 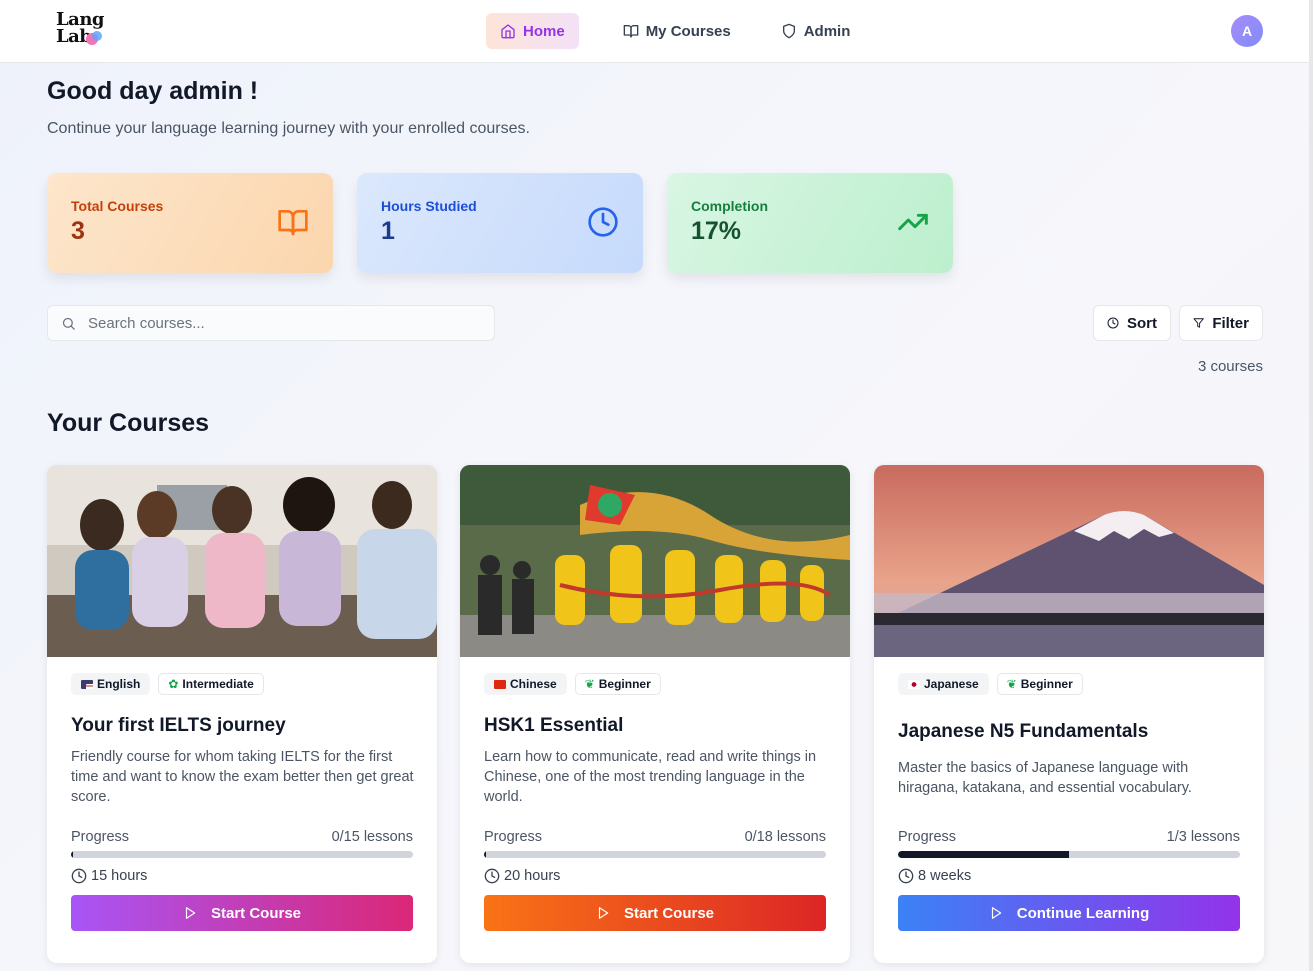 I want to click on duration-text: 15 hours, so click(x=119, y=876).